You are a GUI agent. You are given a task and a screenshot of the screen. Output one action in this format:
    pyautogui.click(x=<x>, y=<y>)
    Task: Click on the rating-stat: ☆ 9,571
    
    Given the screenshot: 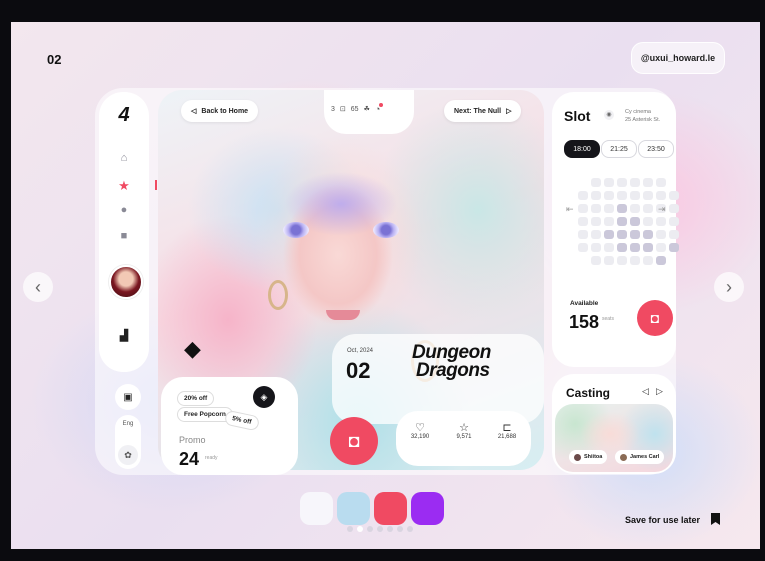 What is the action you would take?
    pyautogui.click(x=464, y=430)
    